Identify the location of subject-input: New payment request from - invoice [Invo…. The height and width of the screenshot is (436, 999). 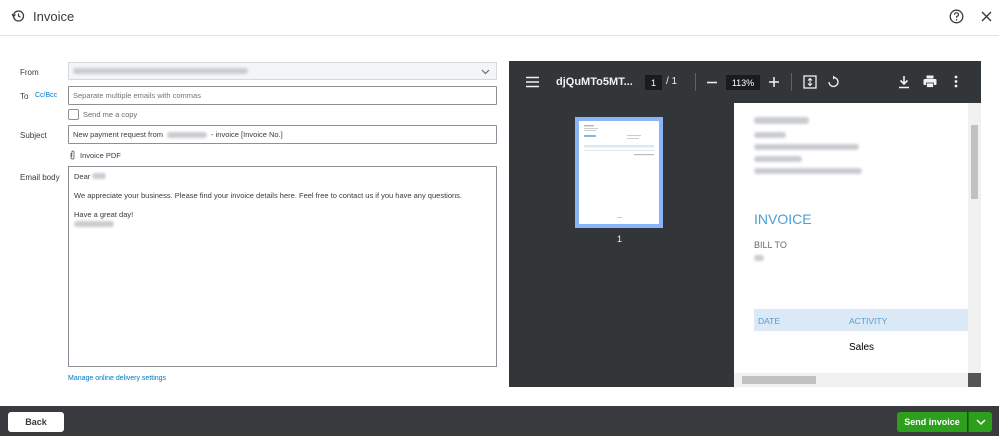
(282, 134).